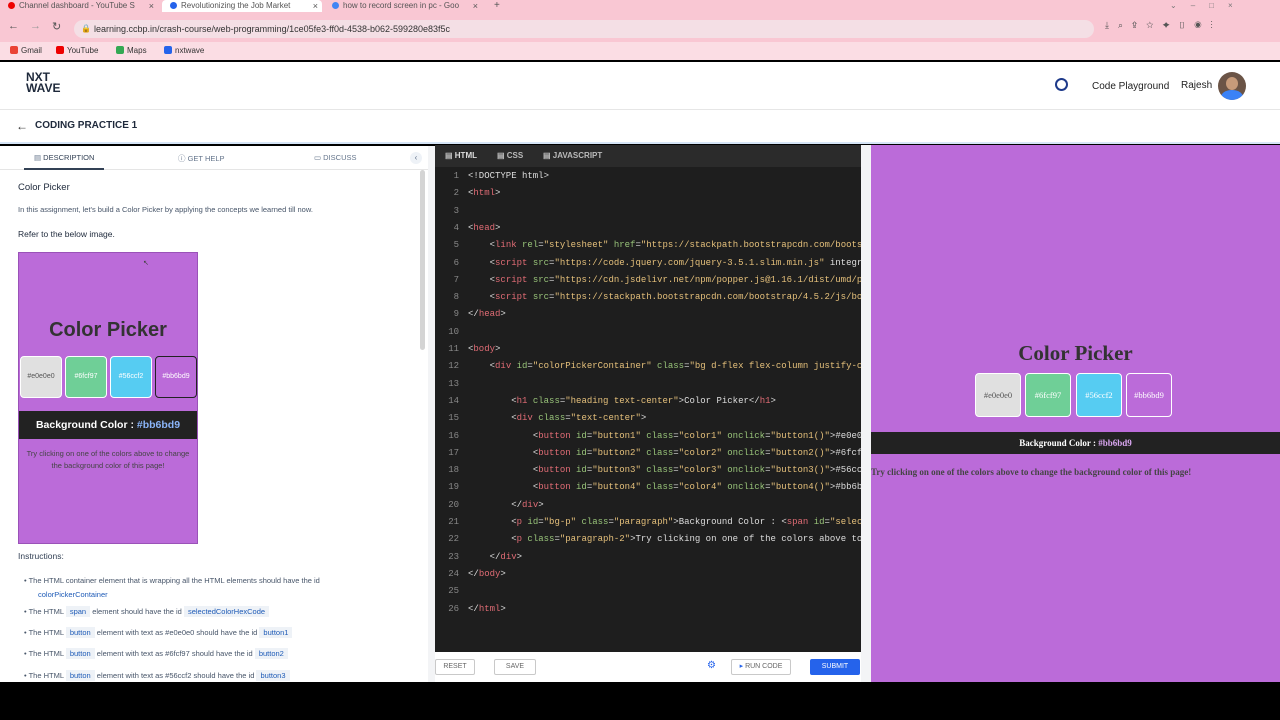  What do you see at coordinates (453, 522) in the screenshot?
I see `line-number: 21` at bounding box center [453, 522].